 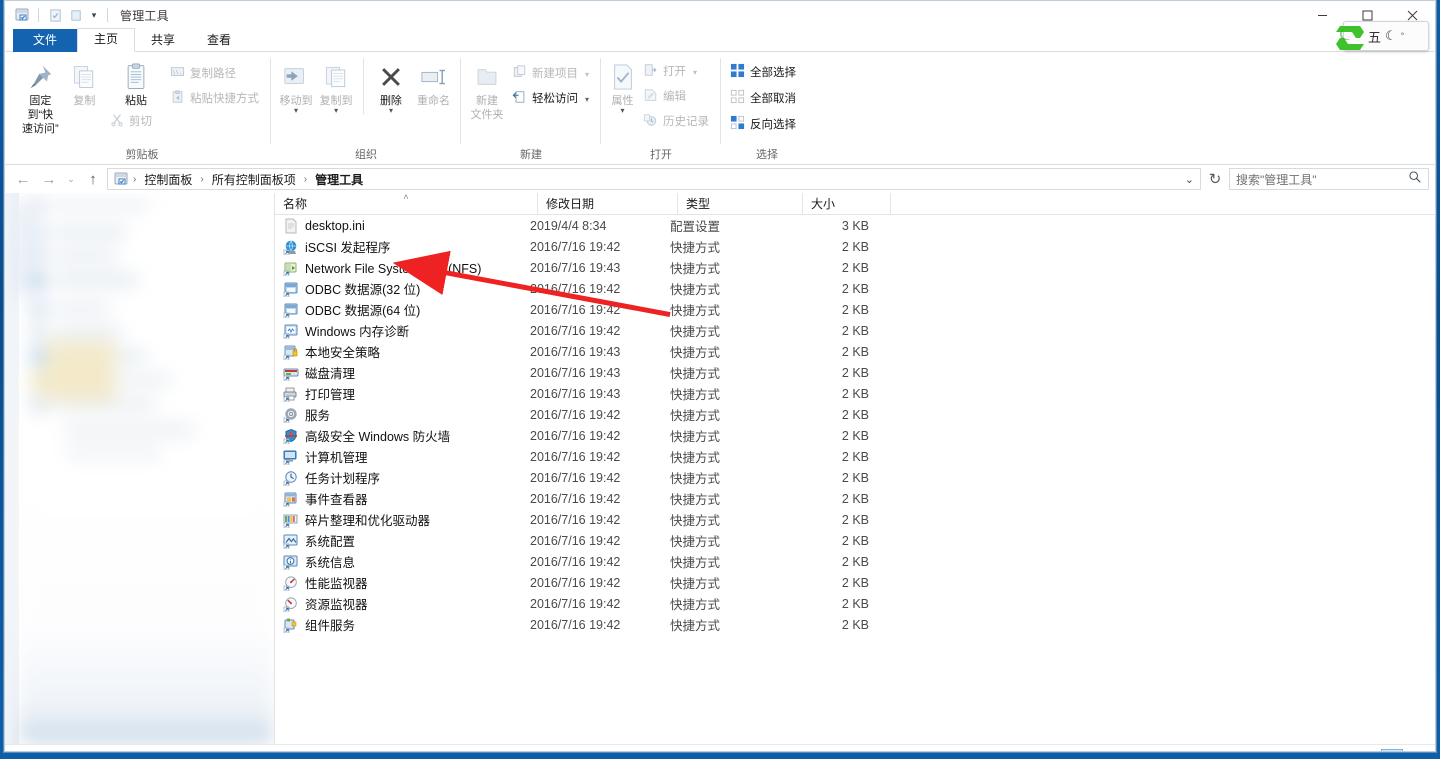 I want to click on tab-file: 文件, so click(x=45, y=40).